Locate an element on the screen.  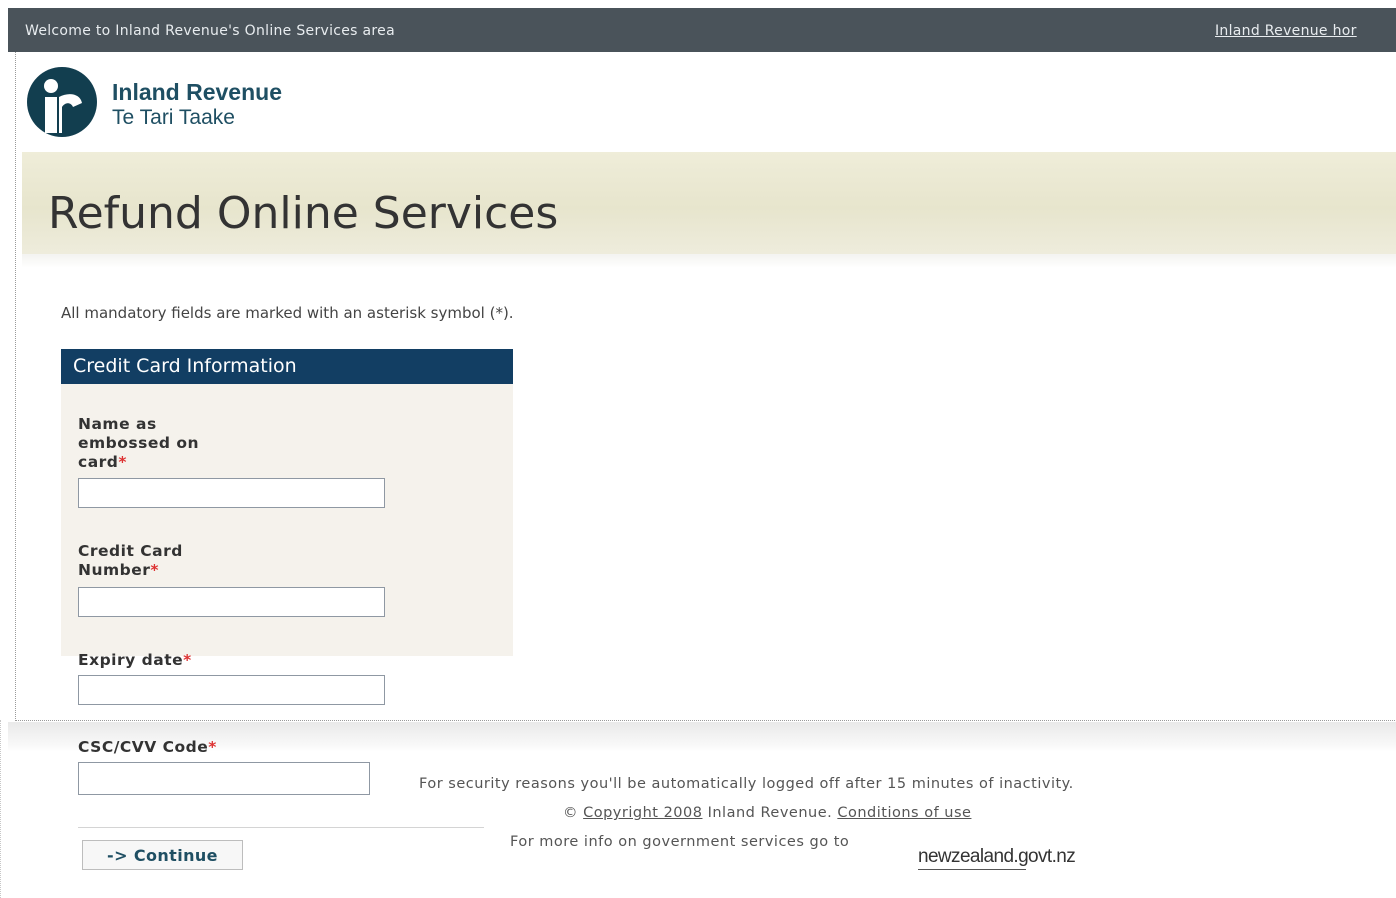
expiry-date-input is located at coordinates (231, 690).